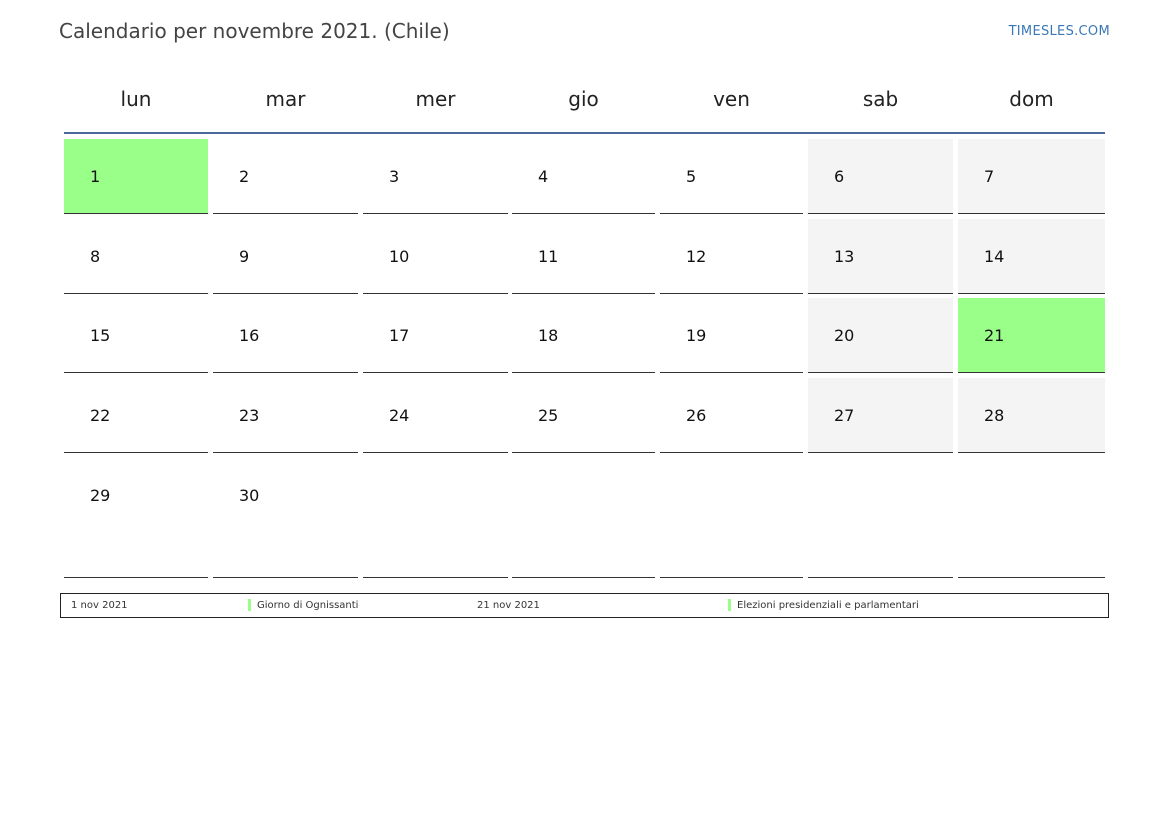 Image resolution: width=1169 pixels, height=827 pixels. Describe the element at coordinates (435, 99) in the screenshot. I see `weekday-mer: mer` at that location.